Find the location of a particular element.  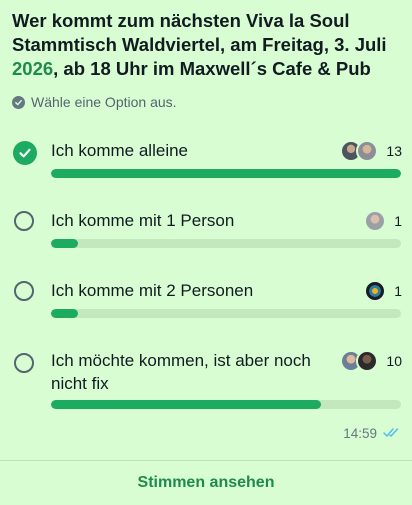

avatar-man-dark-icon is located at coordinates (367, 361).